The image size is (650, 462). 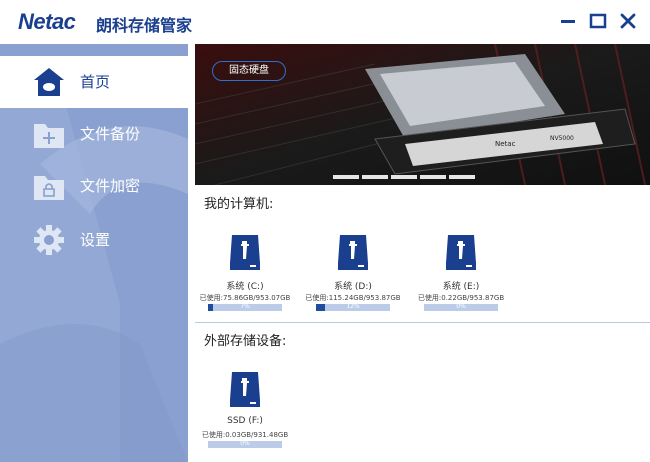 I want to click on external-storage-title: 外部存储设备:, so click(x=245, y=341).